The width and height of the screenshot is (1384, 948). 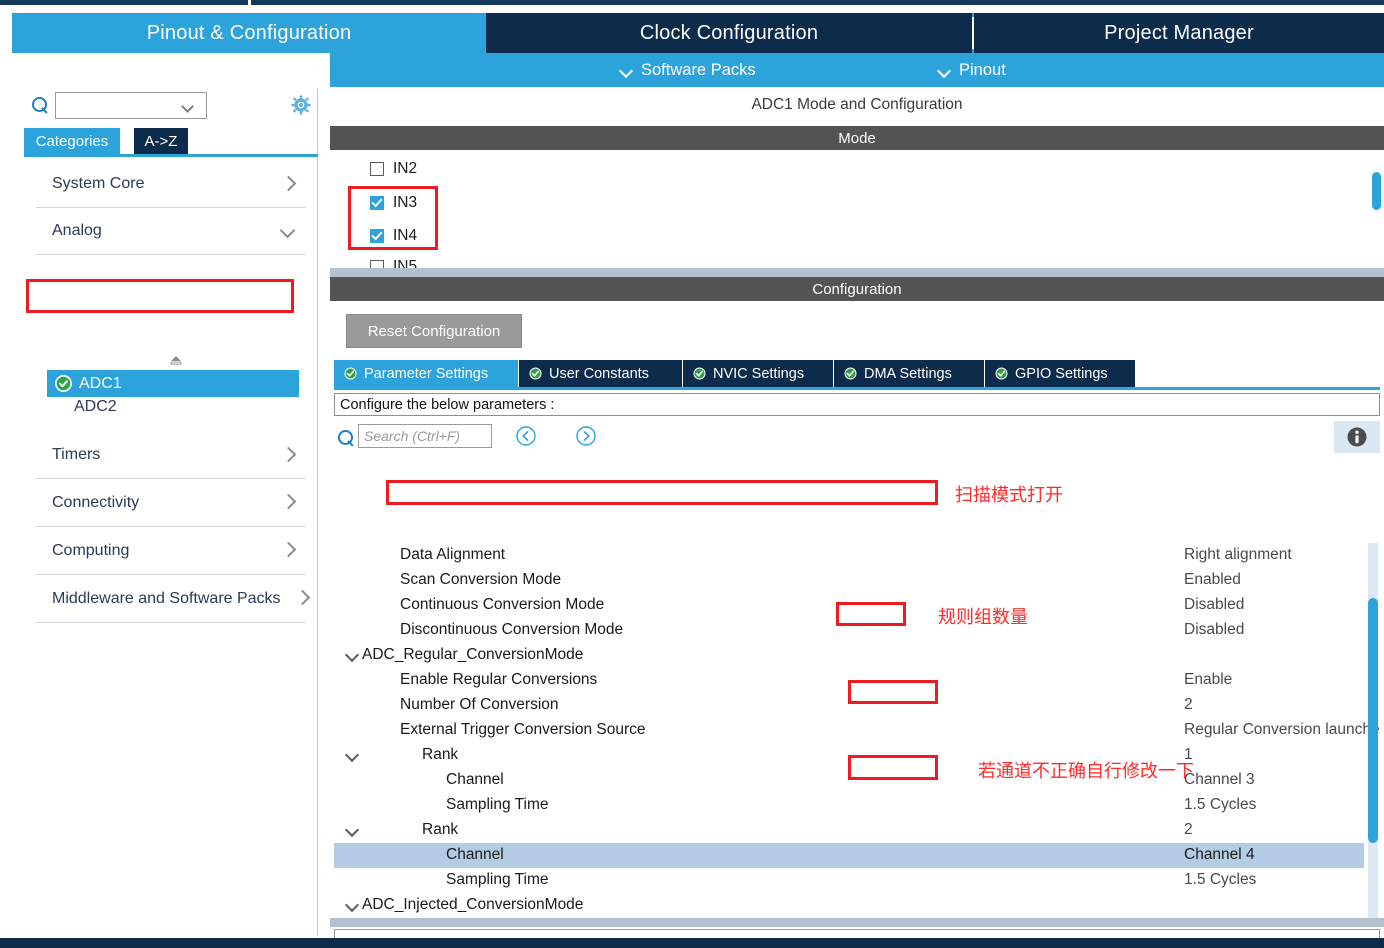 What do you see at coordinates (857, 437) in the screenshot?
I see `parameter-search-row: Search (Ctrl+F)` at bounding box center [857, 437].